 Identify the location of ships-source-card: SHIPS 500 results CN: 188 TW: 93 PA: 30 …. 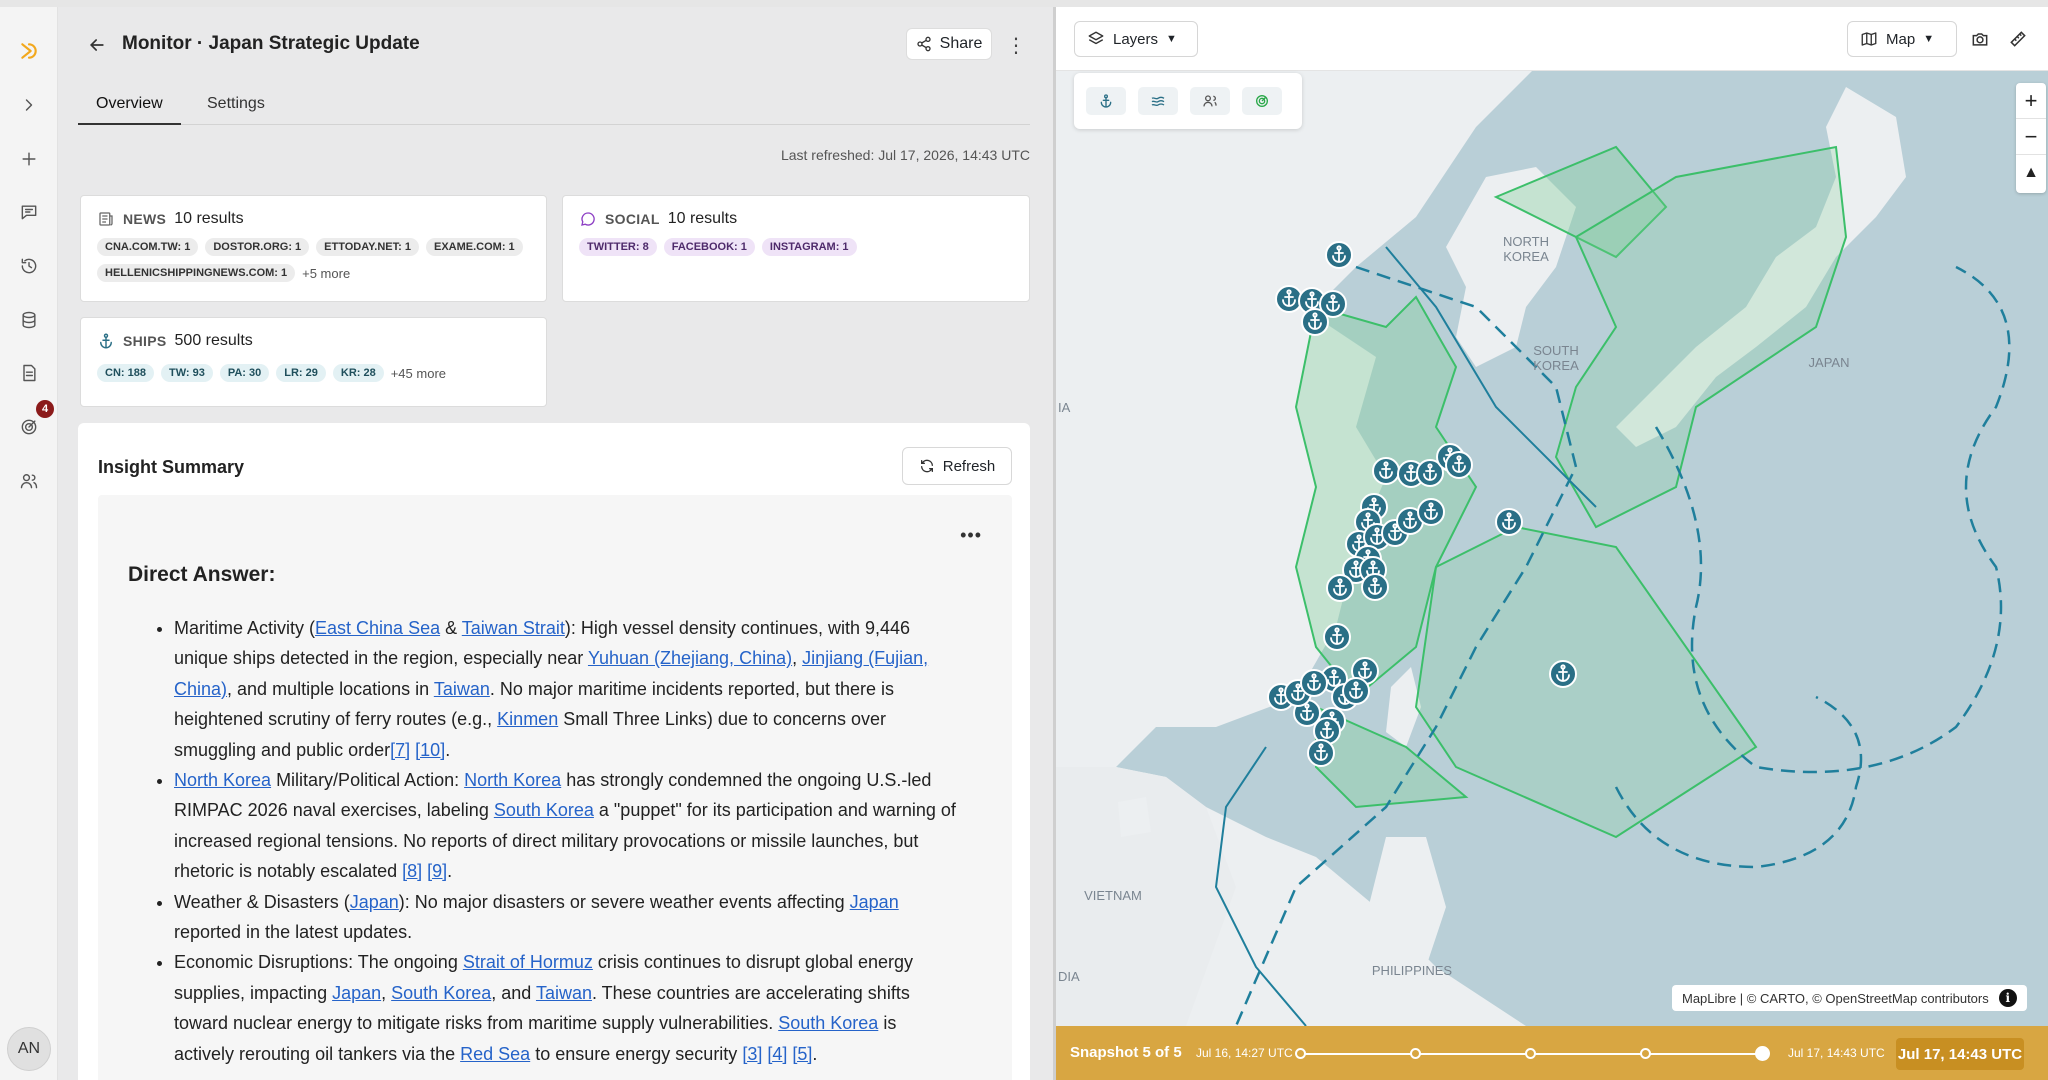
(313, 362).